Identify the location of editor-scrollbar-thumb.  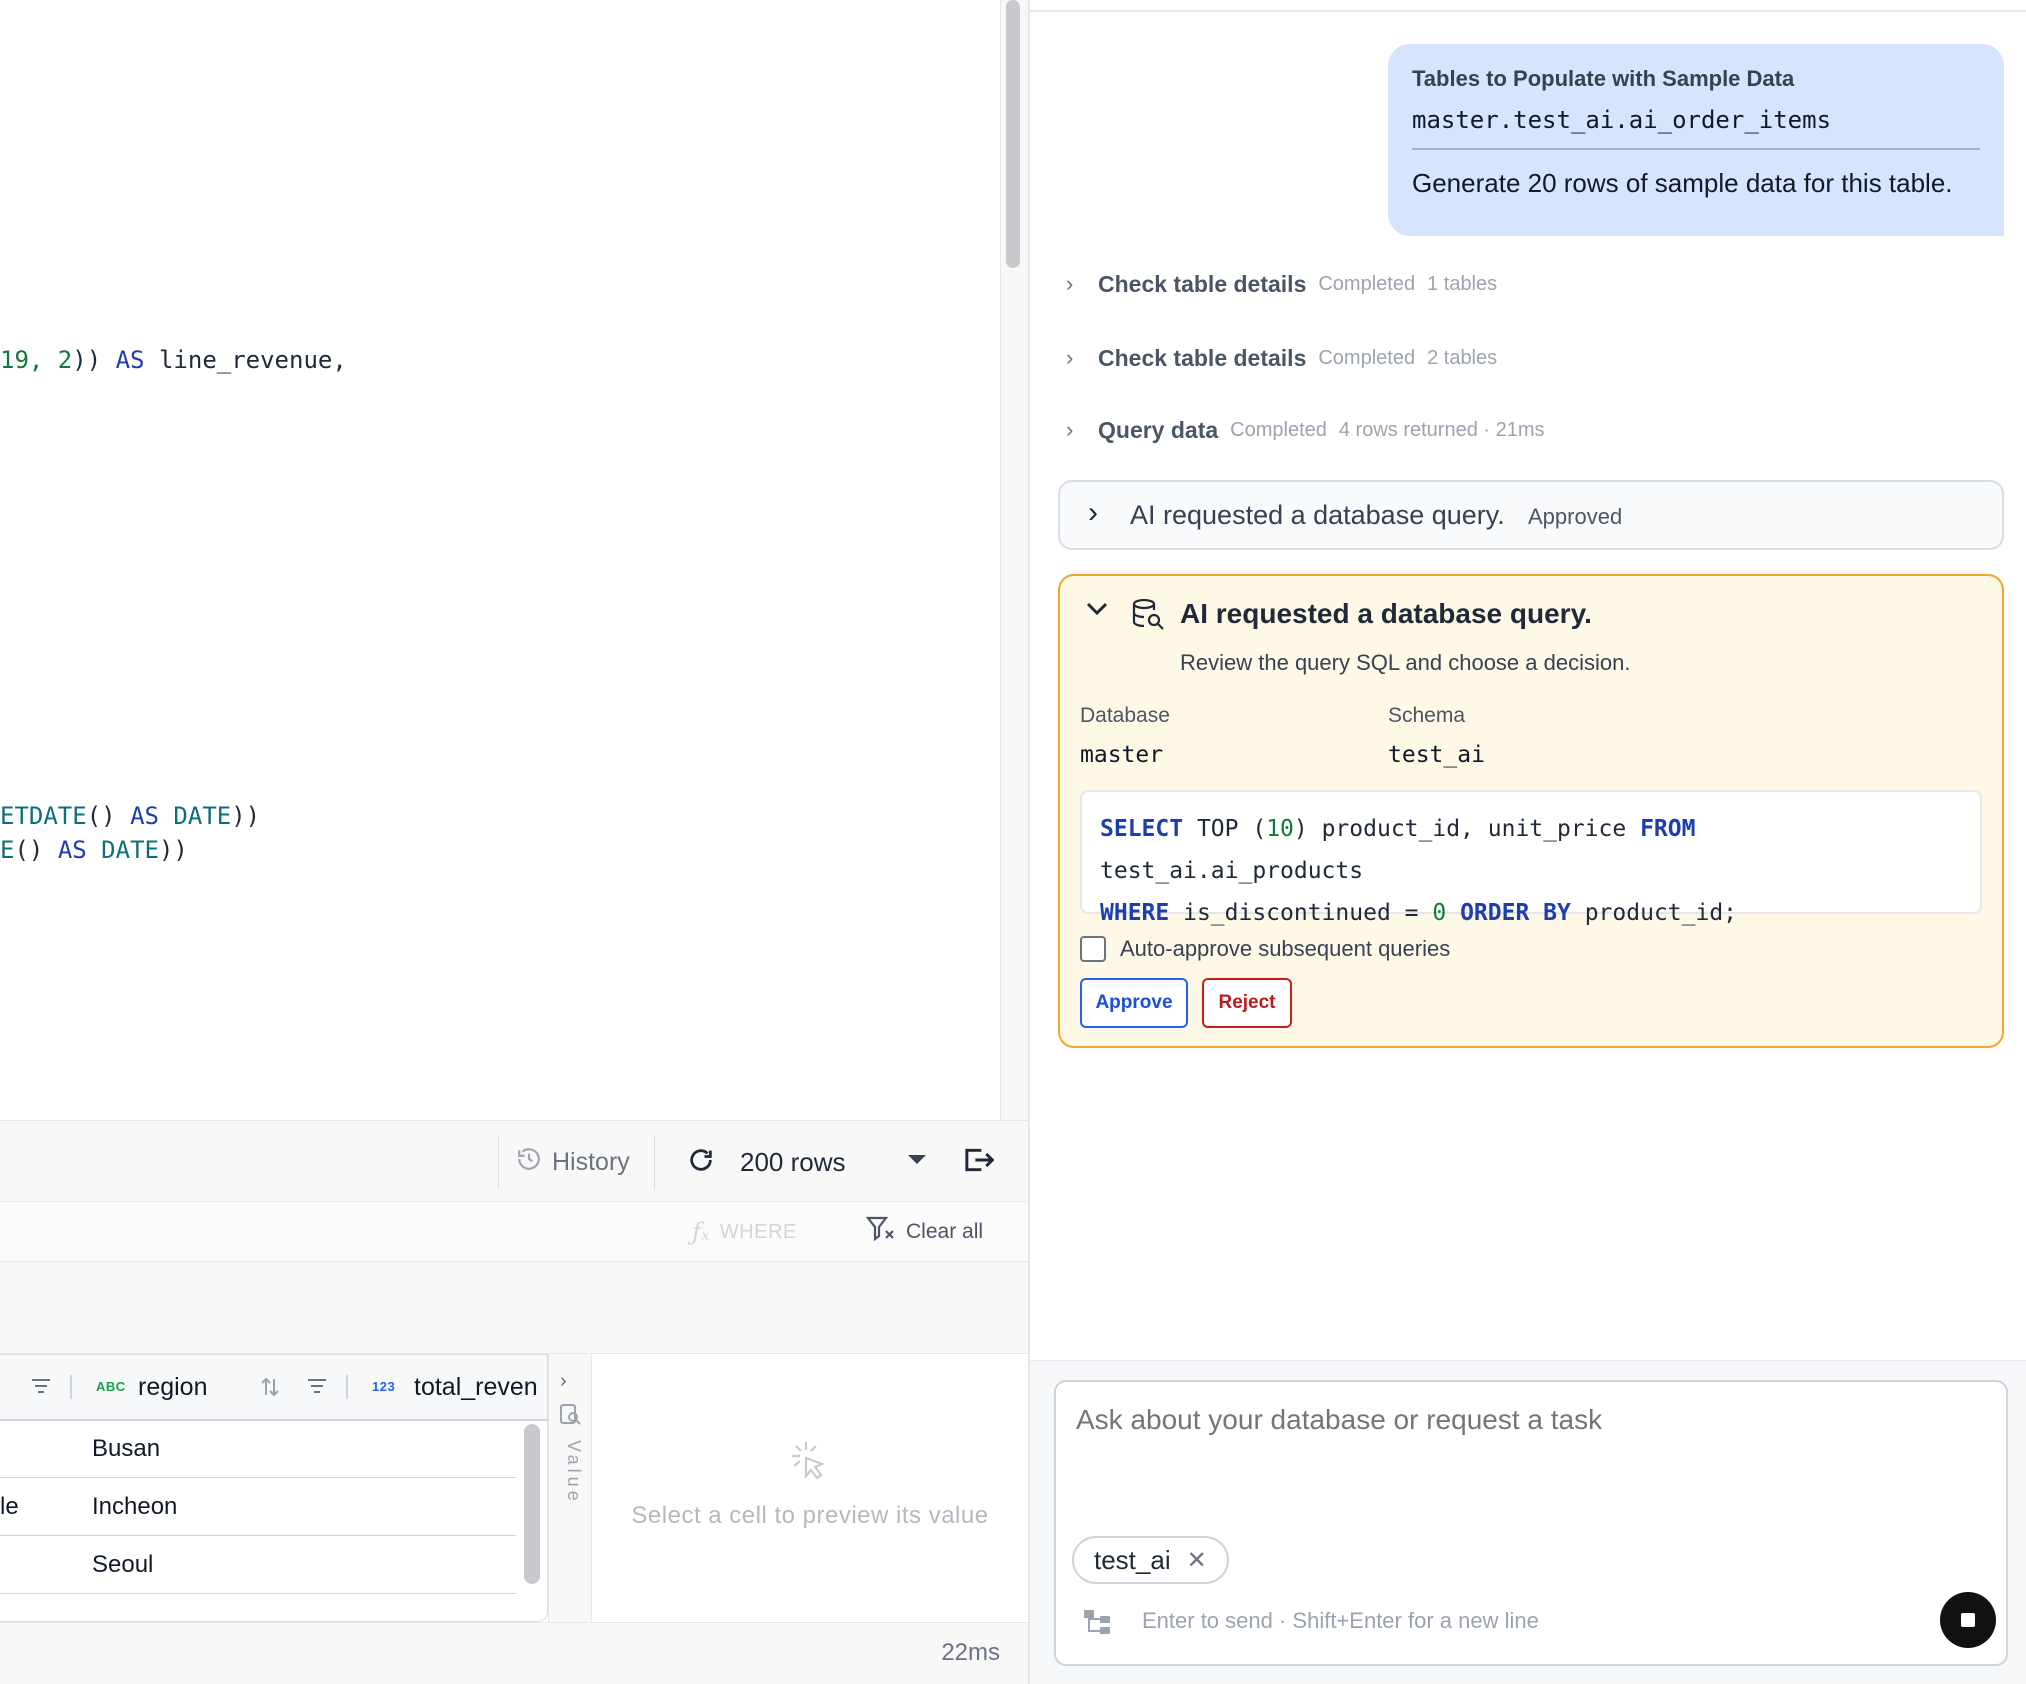
(1013, 134).